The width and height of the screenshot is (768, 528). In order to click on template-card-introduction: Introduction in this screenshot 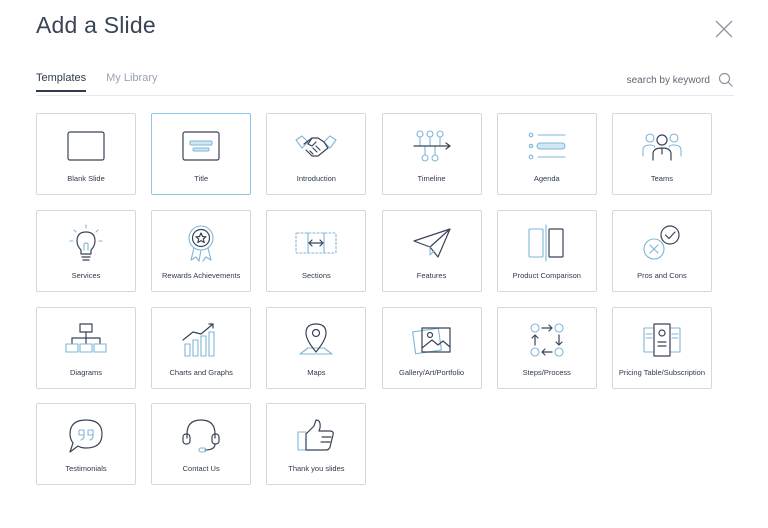, I will do `click(316, 154)`.